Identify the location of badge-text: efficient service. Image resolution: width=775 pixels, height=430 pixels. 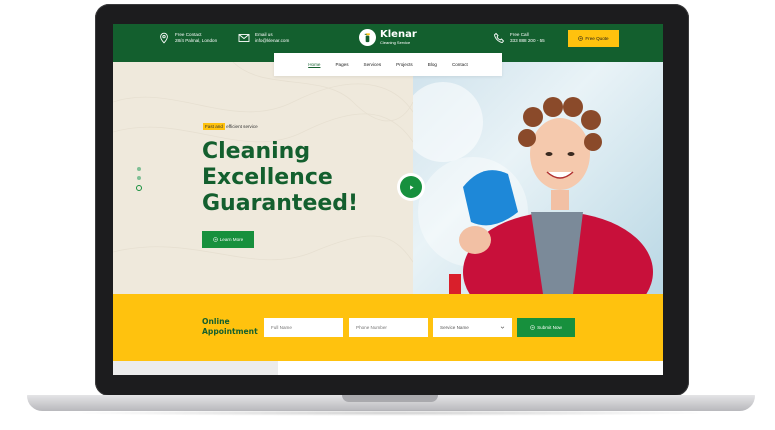
(241, 126).